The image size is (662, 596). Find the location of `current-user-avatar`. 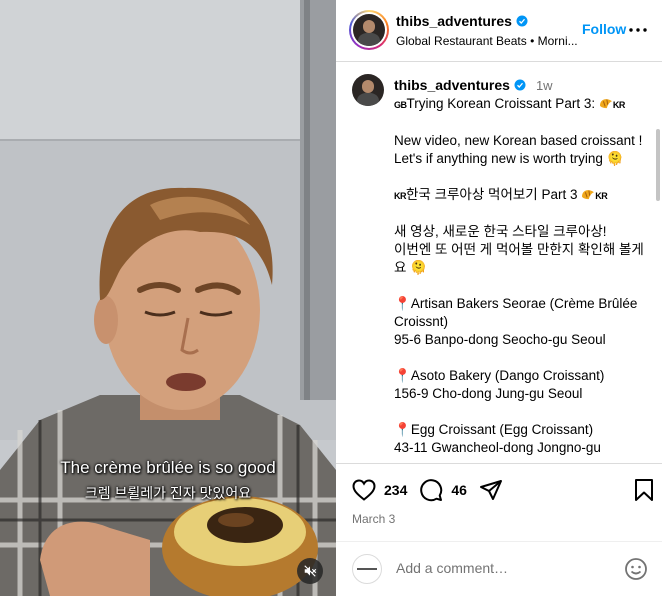

current-user-avatar is located at coordinates (367, 569).